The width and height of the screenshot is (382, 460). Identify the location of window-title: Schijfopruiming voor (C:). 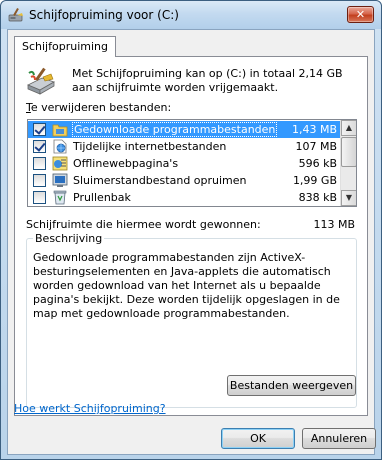
(104, 15).